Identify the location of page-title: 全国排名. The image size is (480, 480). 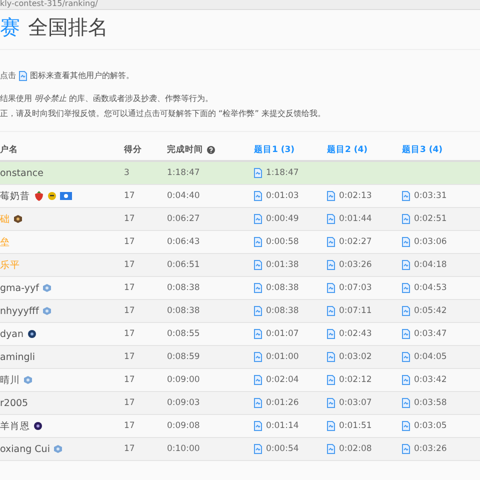
(68, 27).